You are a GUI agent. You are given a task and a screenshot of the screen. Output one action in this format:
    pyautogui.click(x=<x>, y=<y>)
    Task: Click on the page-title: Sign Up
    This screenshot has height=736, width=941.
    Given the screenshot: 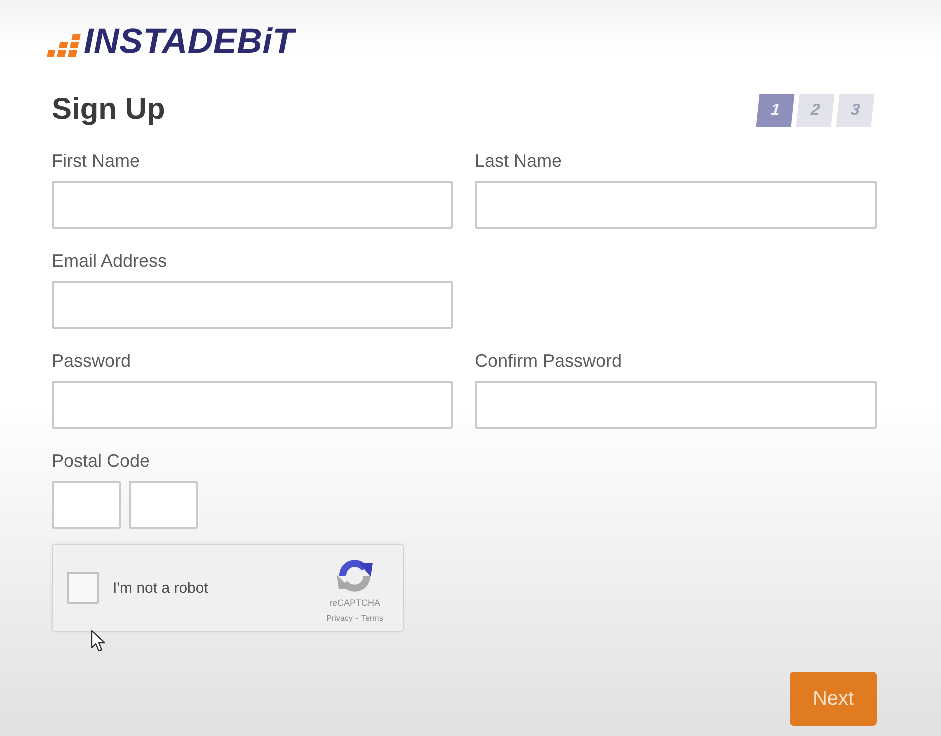 What is the action you would take?
    pyautogui.click(x=109, y=110)
    